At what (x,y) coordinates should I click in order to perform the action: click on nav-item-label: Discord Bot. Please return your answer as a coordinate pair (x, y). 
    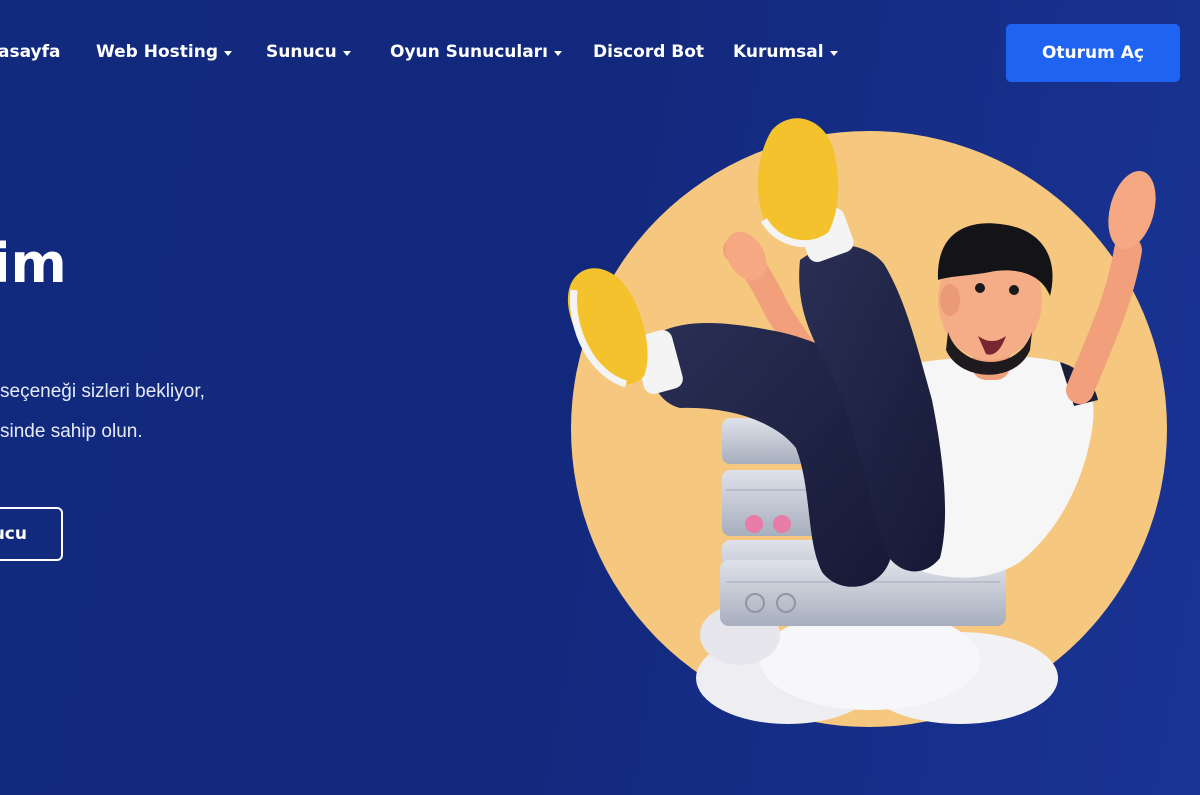
    Looking at the image, I should click on (649, 52).